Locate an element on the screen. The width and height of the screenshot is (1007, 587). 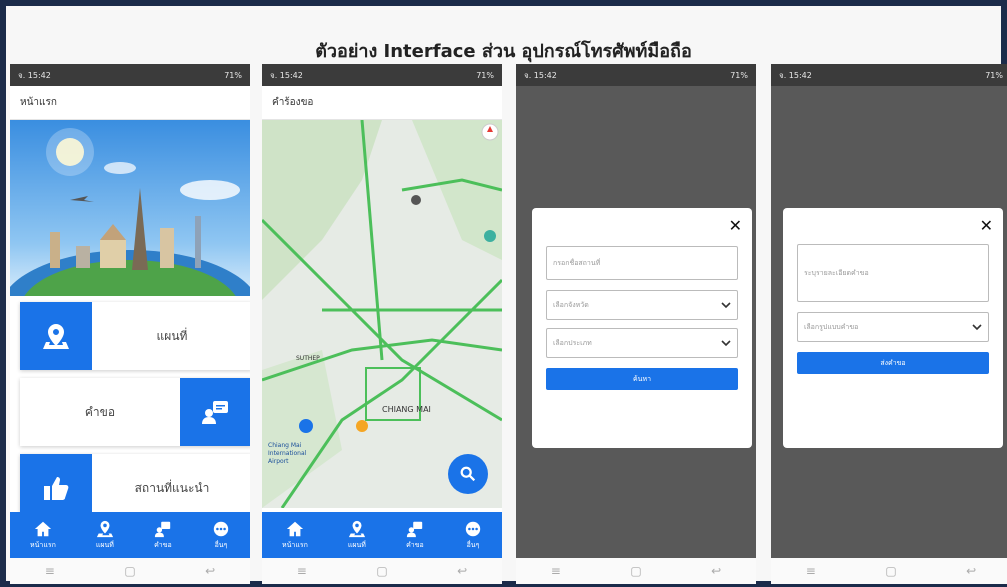
request-type-select: เลือกรูปแบบคำขอ is located at coordinates (893, 327).